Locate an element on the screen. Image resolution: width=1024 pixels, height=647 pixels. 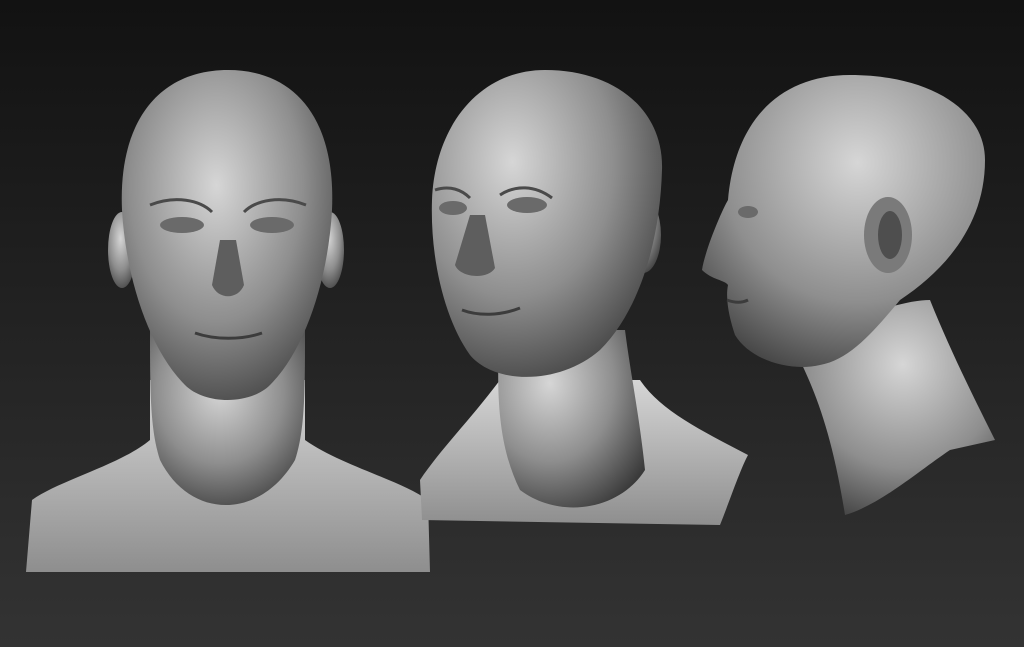
bust-profile-ear-inner is located at coordinates (890, 235).